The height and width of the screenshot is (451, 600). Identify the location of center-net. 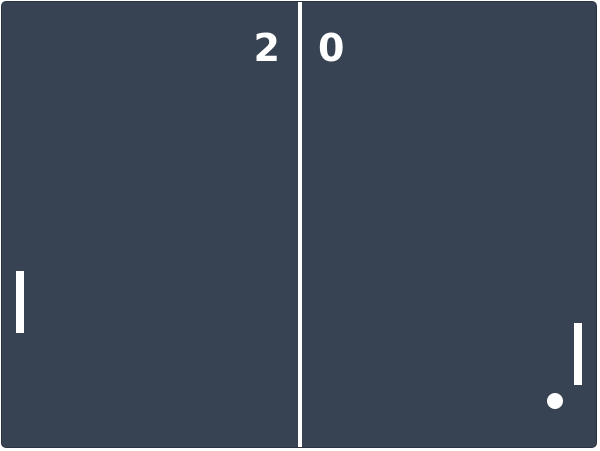
(300, 224).